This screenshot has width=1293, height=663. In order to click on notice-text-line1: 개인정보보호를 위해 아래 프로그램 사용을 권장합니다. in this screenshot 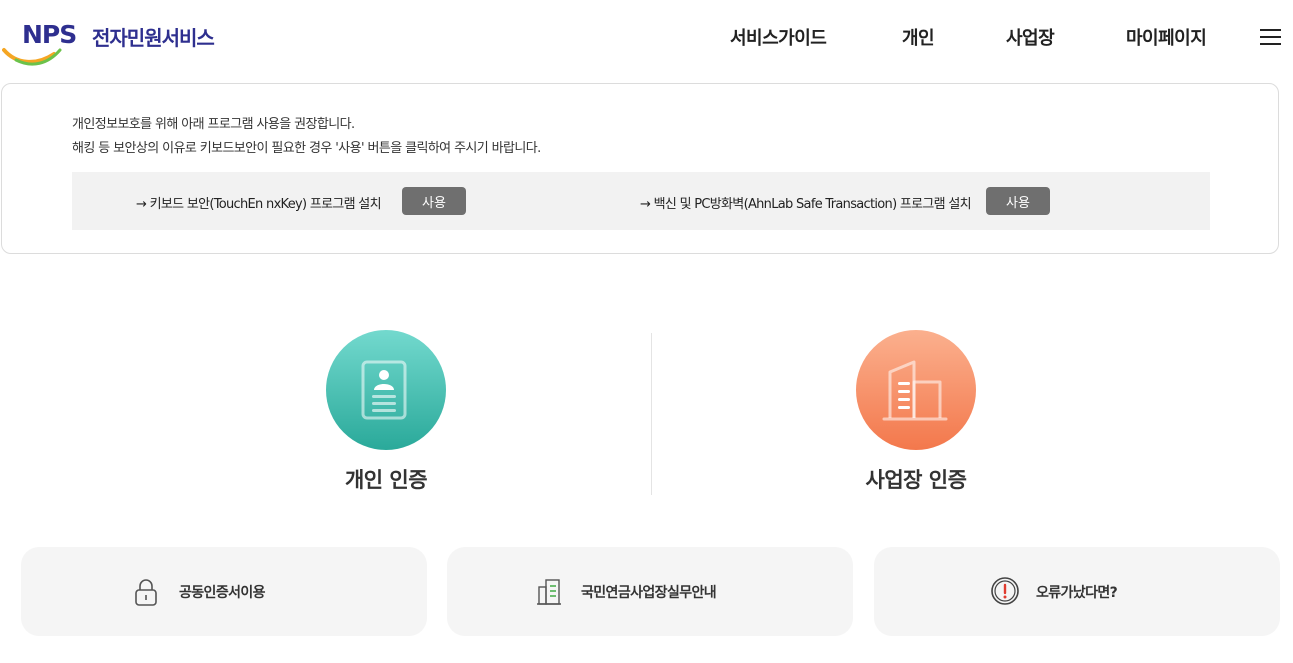, I will do `click(213, 124)`.